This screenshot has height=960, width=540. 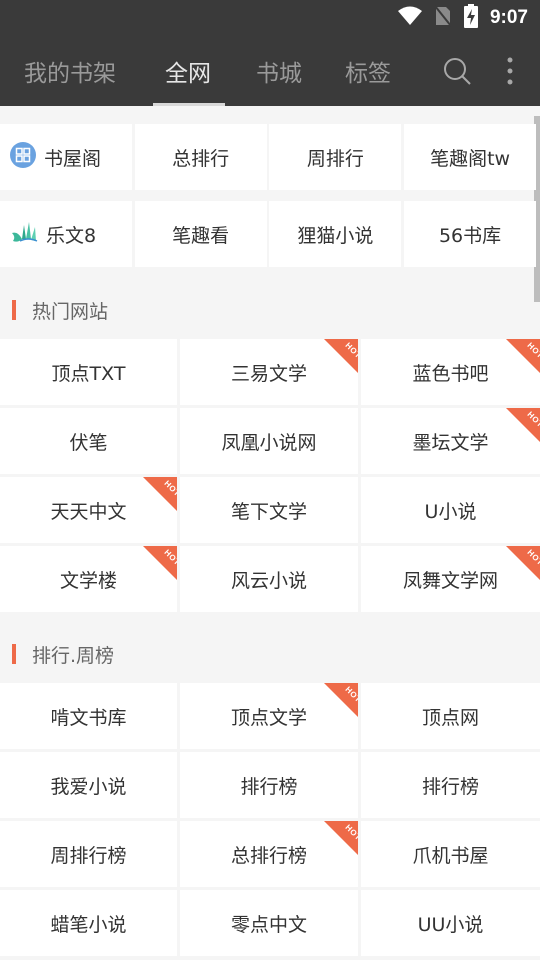 What do you see at coordinates (189, 104) in the screenshot?
I see `active-tab-indicator` at bounding box center [189, 104].